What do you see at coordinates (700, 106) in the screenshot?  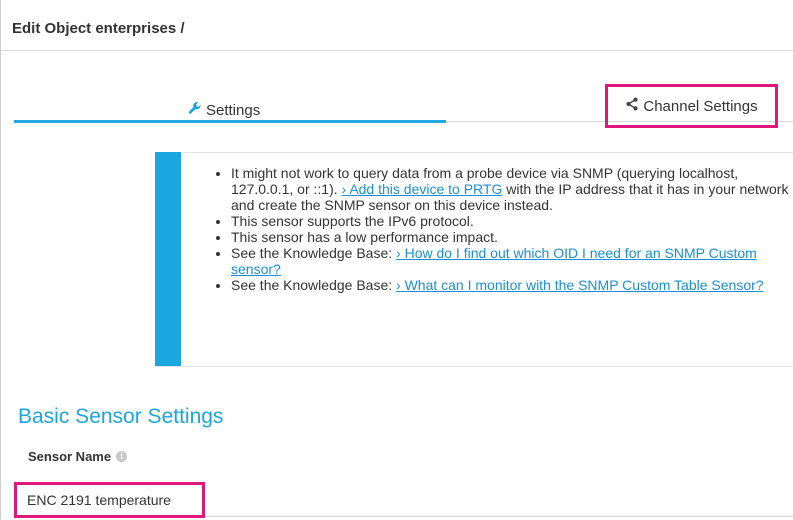 I see `tab-channel-settings-label: Channel Settings` at bounding box center [700, 106].